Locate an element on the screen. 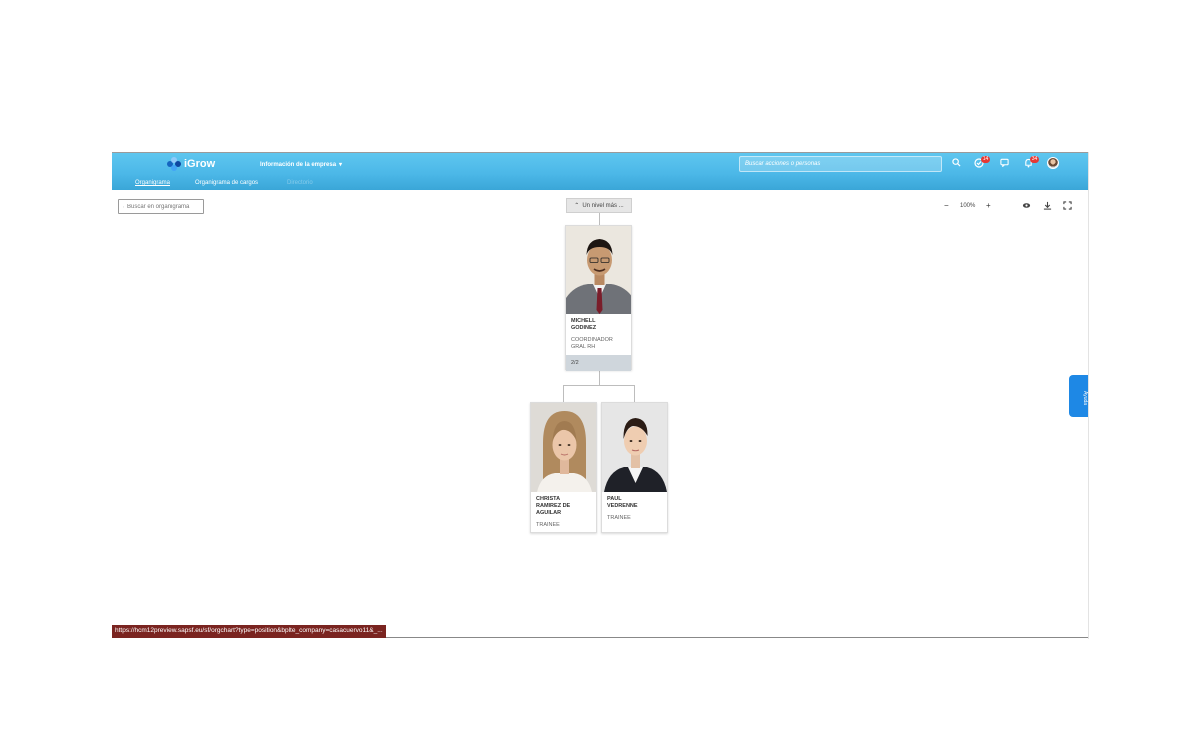 This screenshot has width=1200, height=750. org-node-manager: MICHELL GODINEZ COORDINADOR GRAL RH 2/2 is located at coordinates (598, 298).